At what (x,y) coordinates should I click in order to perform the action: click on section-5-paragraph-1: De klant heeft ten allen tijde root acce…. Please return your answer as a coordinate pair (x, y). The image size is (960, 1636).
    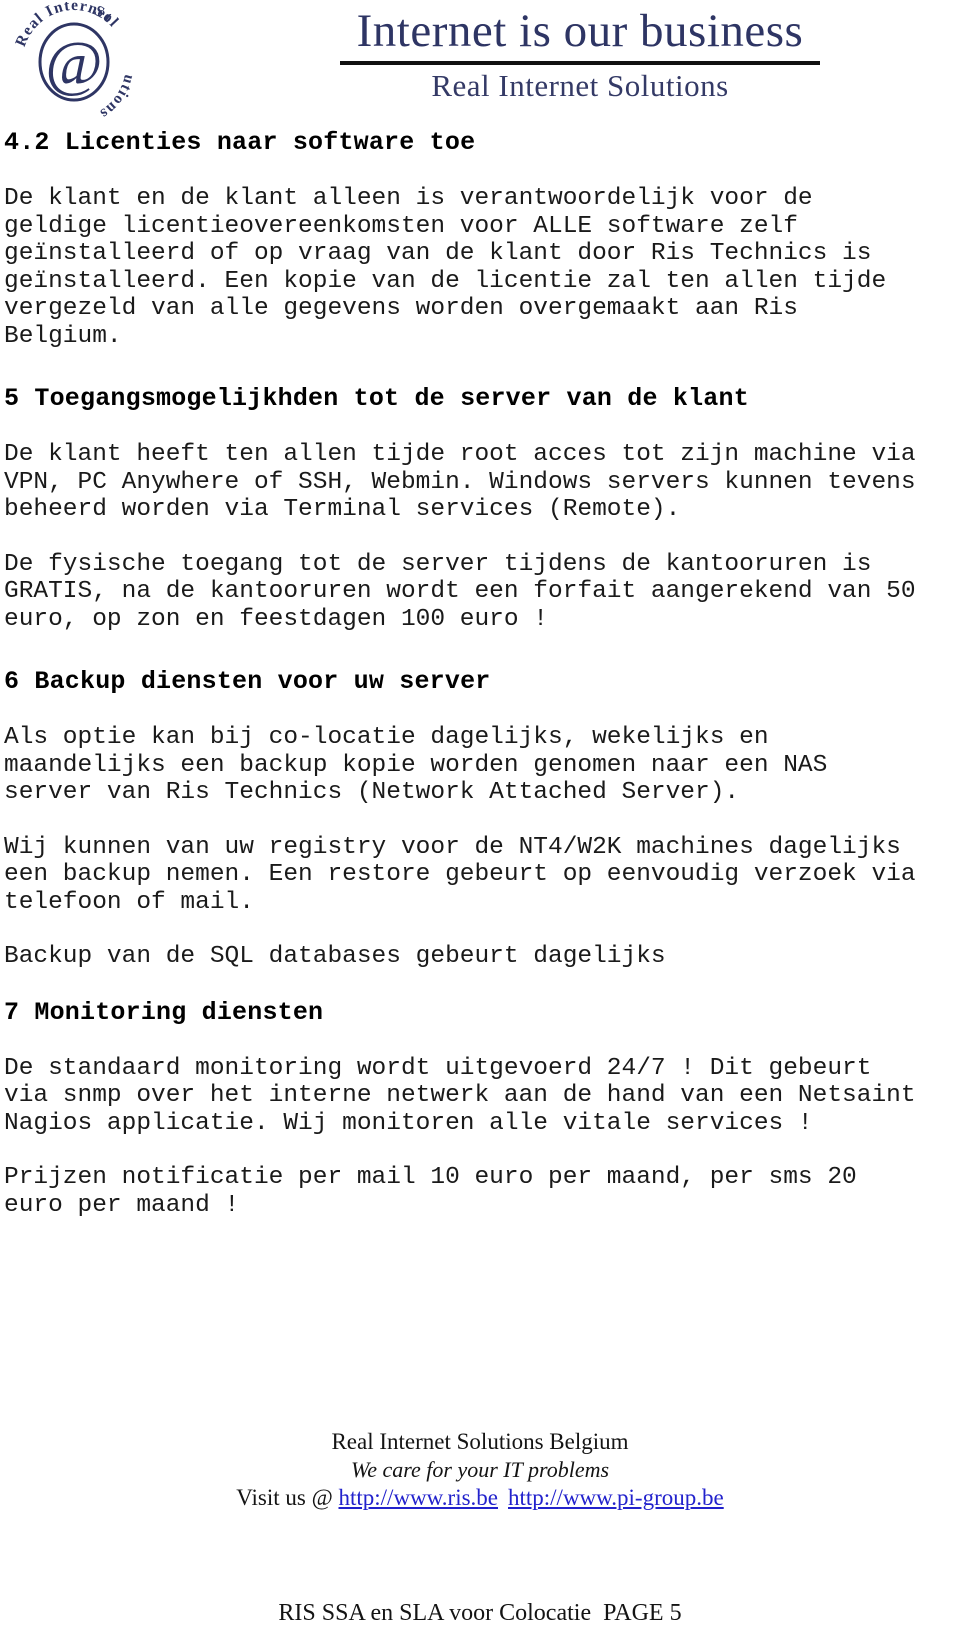
    Looking at the image, I should click on (460, 482).